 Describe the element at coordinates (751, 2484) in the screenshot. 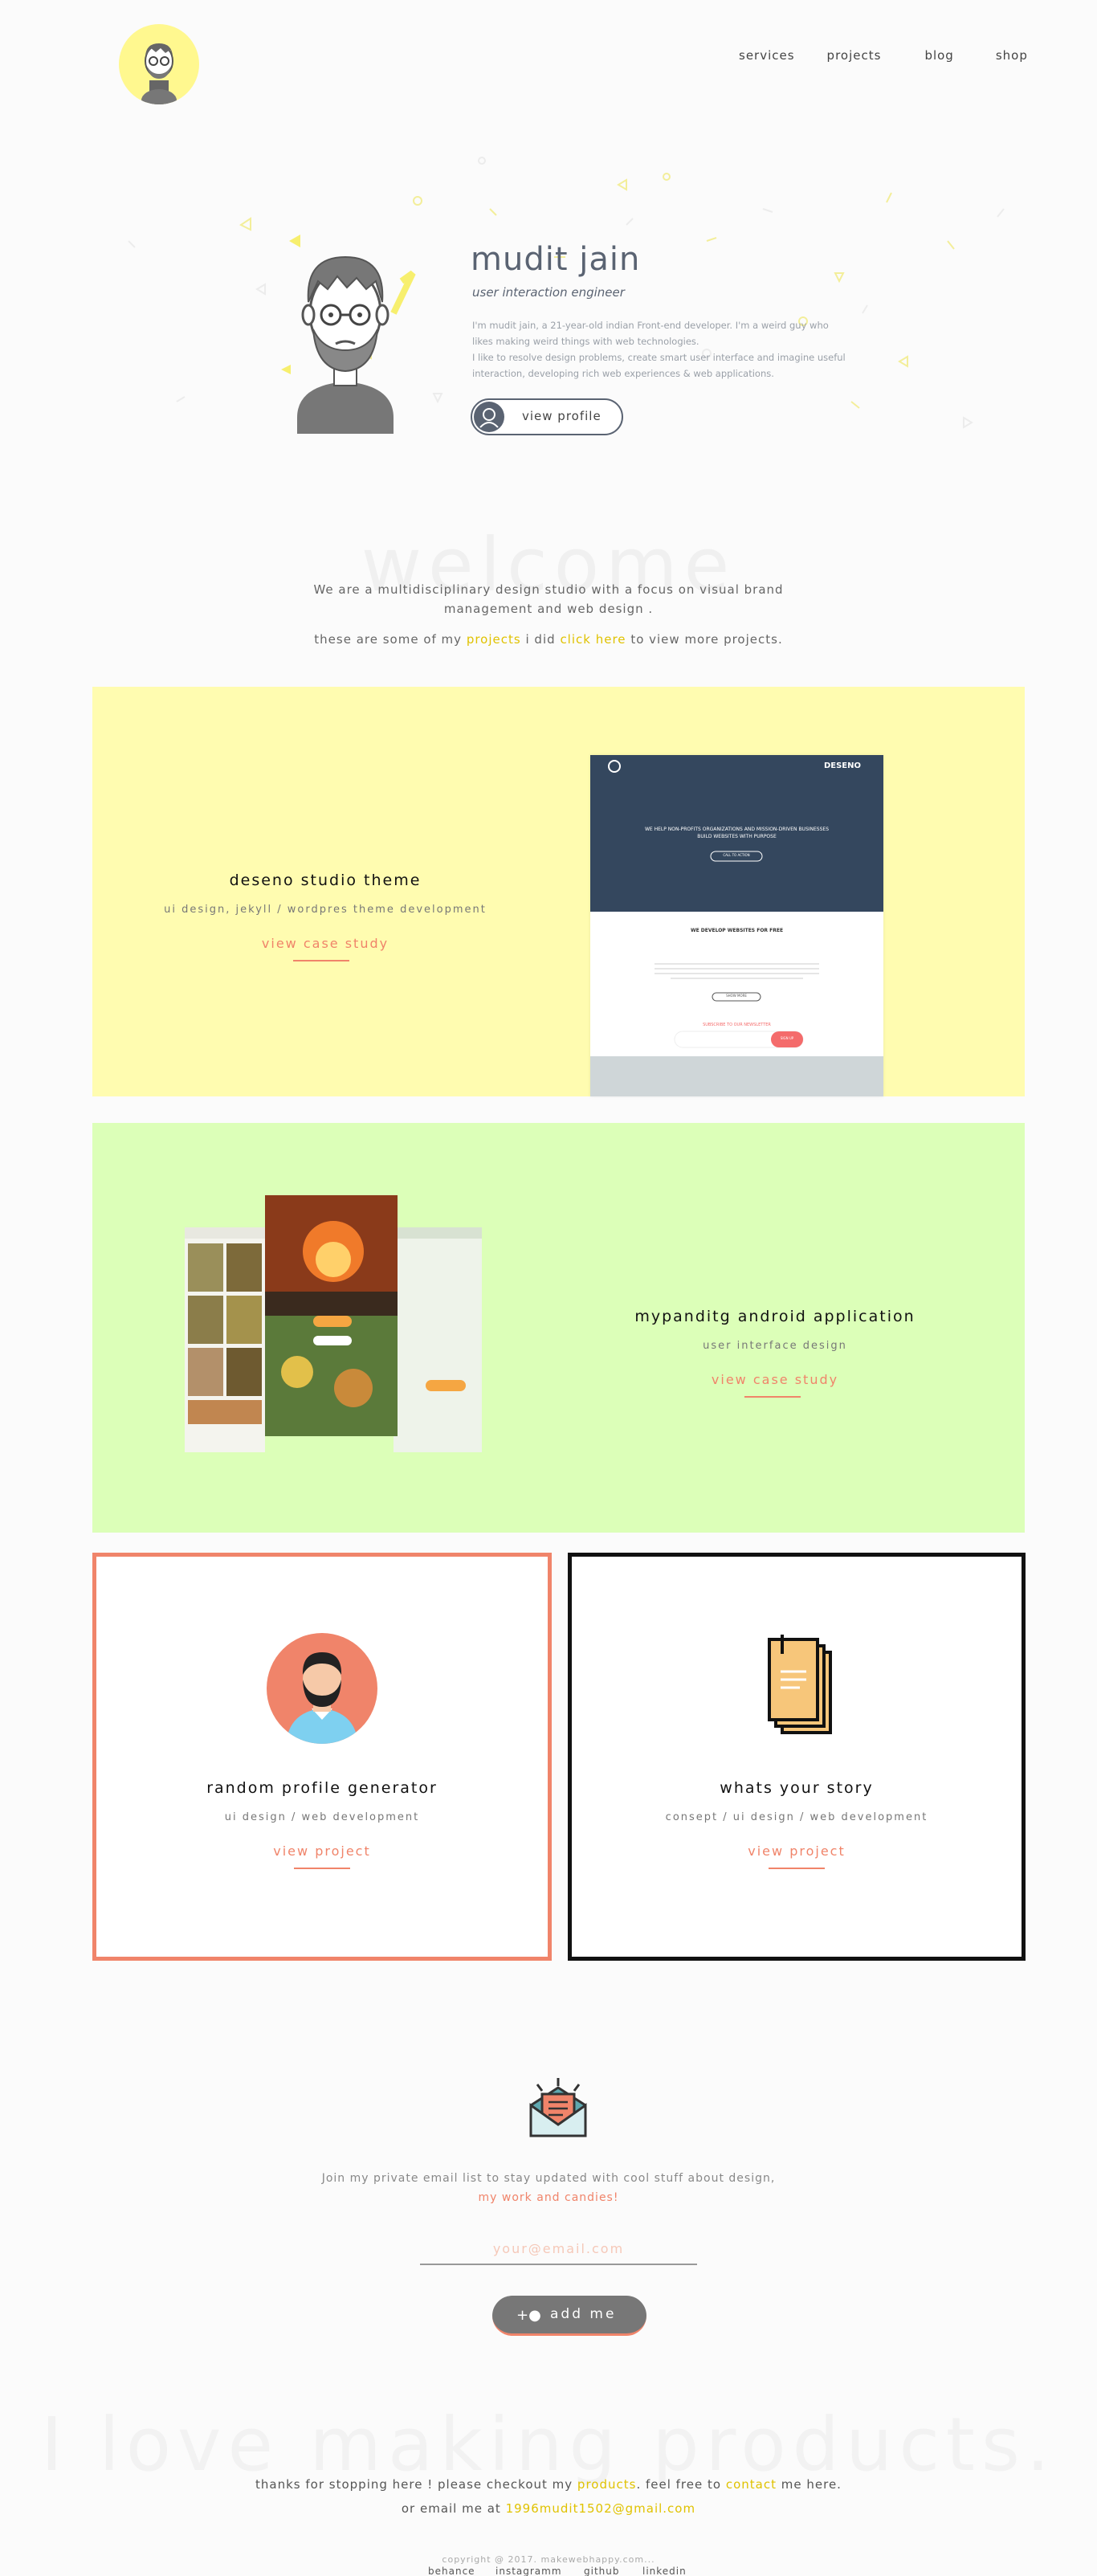

I see `contact-link: contact` at that location.